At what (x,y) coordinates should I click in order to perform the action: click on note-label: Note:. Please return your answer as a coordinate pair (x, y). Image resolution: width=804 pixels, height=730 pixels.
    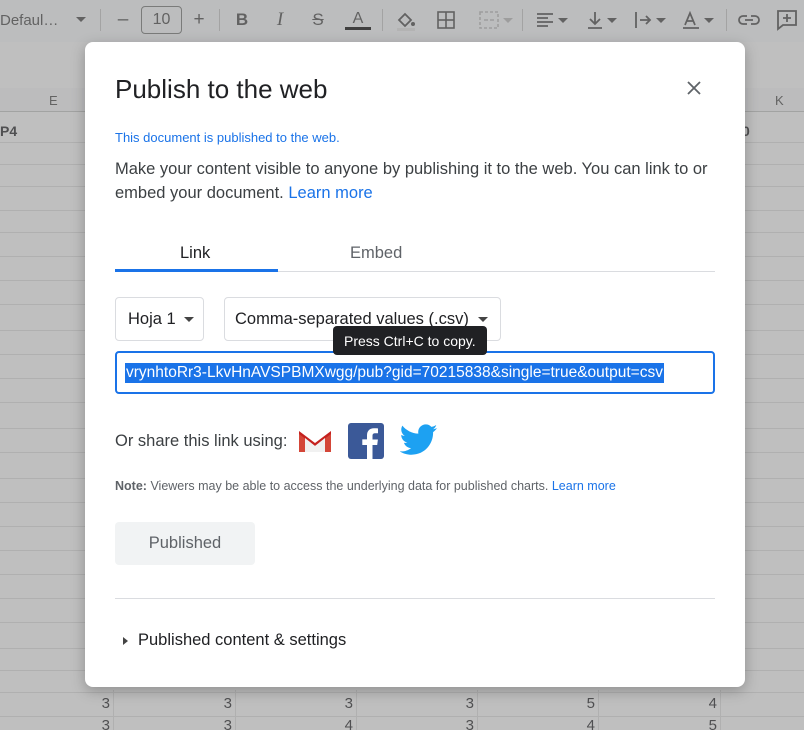
    Looking at the image, I should click on (131, 486).